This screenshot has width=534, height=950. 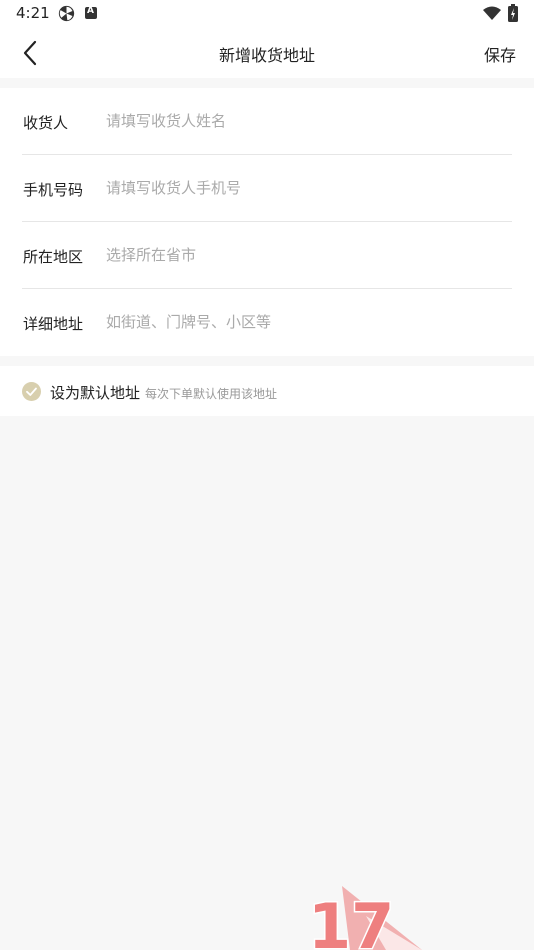 I want to click on detail-address-input, so click(x=308, y=322).